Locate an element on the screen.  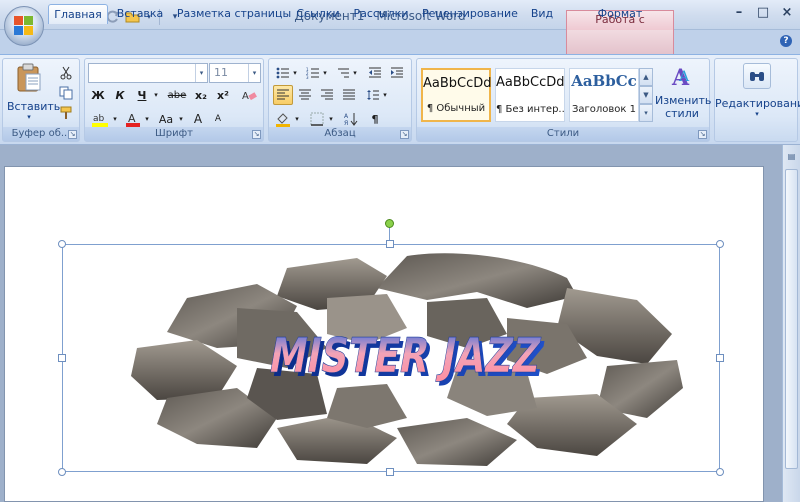
grow-font-button: A is located at coordinates (198, 119).